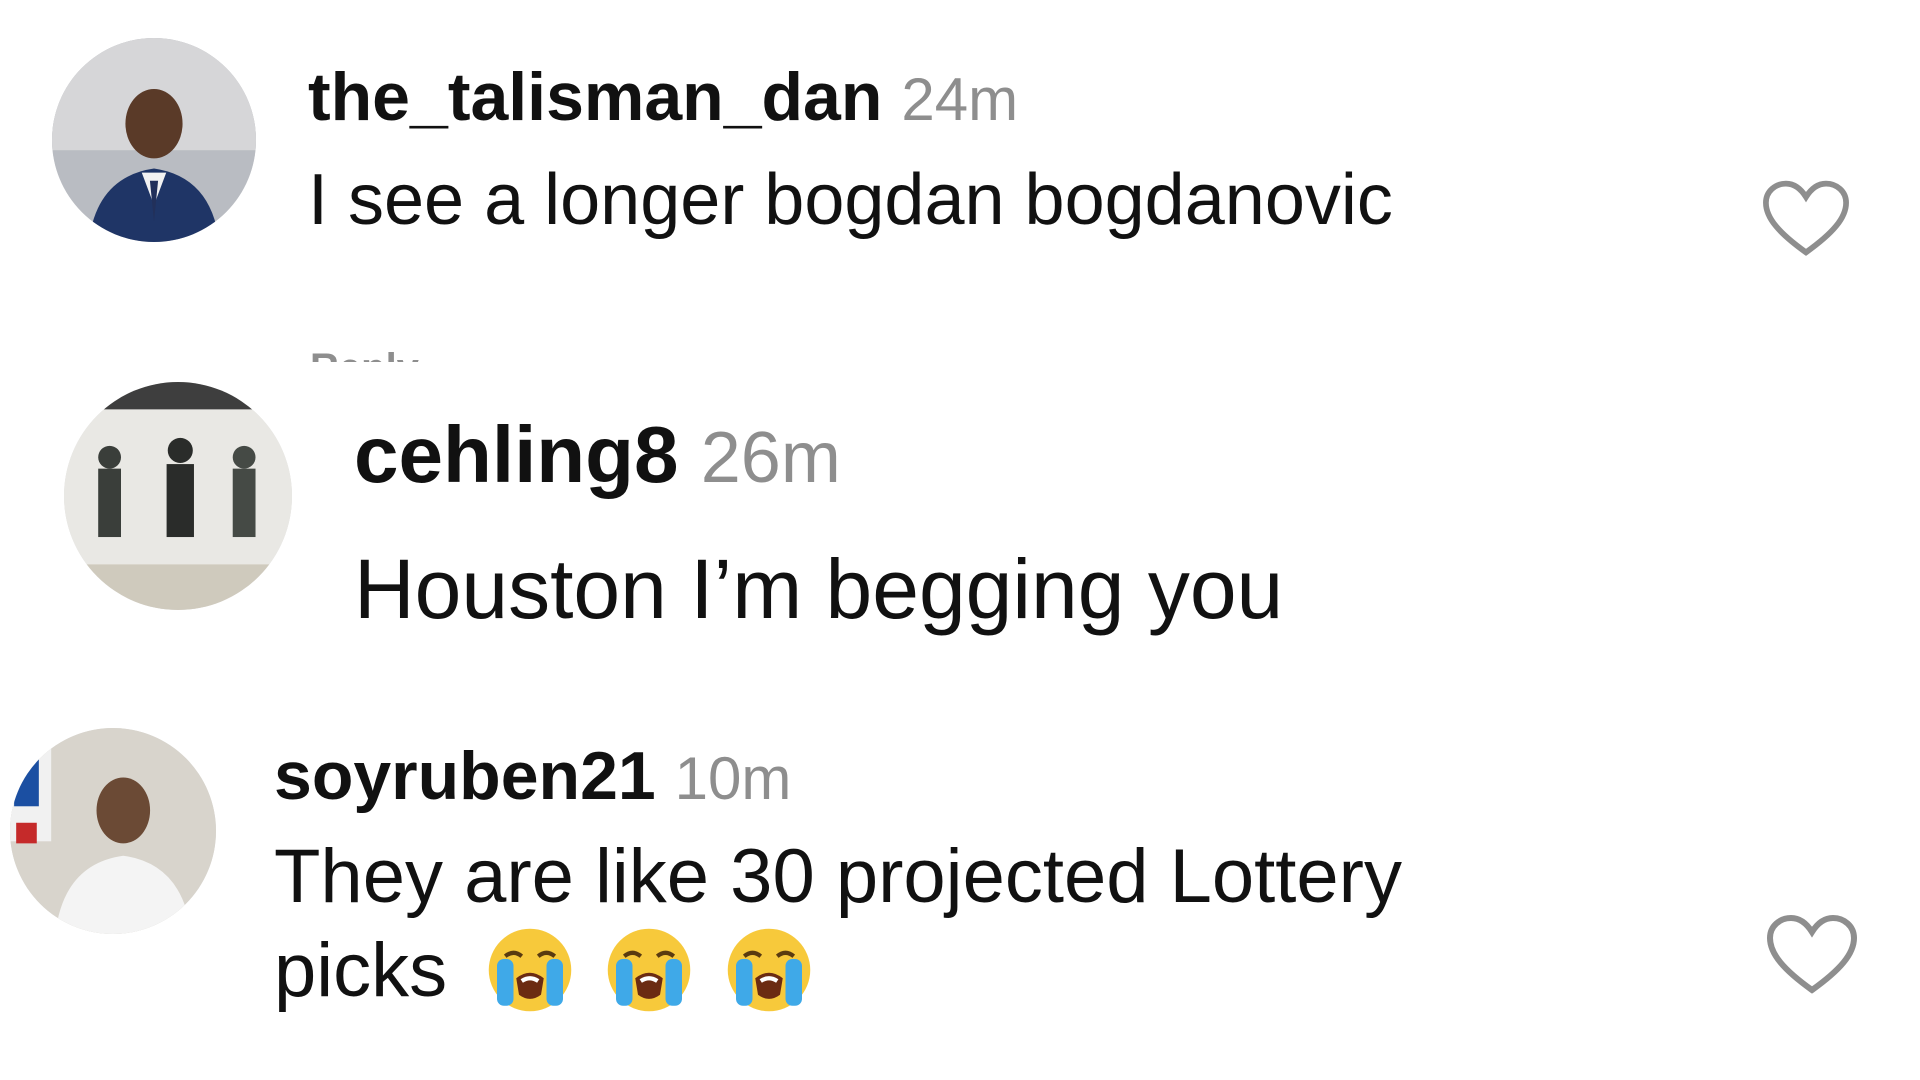 The image size is (1920, 1080). Describe the element at coordinates (959, 99) in the screenshot. I see `timestamp: 24m` at that location.